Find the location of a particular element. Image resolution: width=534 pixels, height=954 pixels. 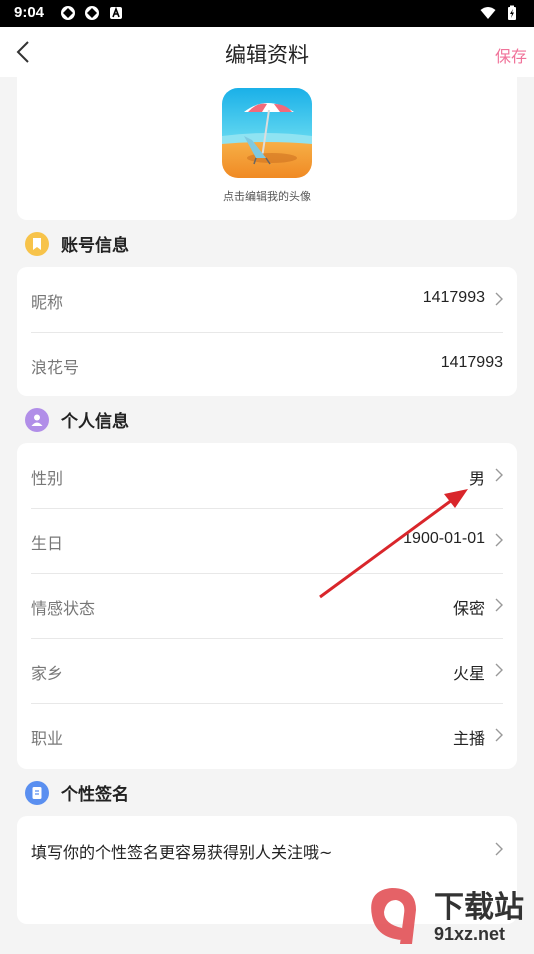

watermark: 下载站 91xz.net is located at coordinates (448, 915).